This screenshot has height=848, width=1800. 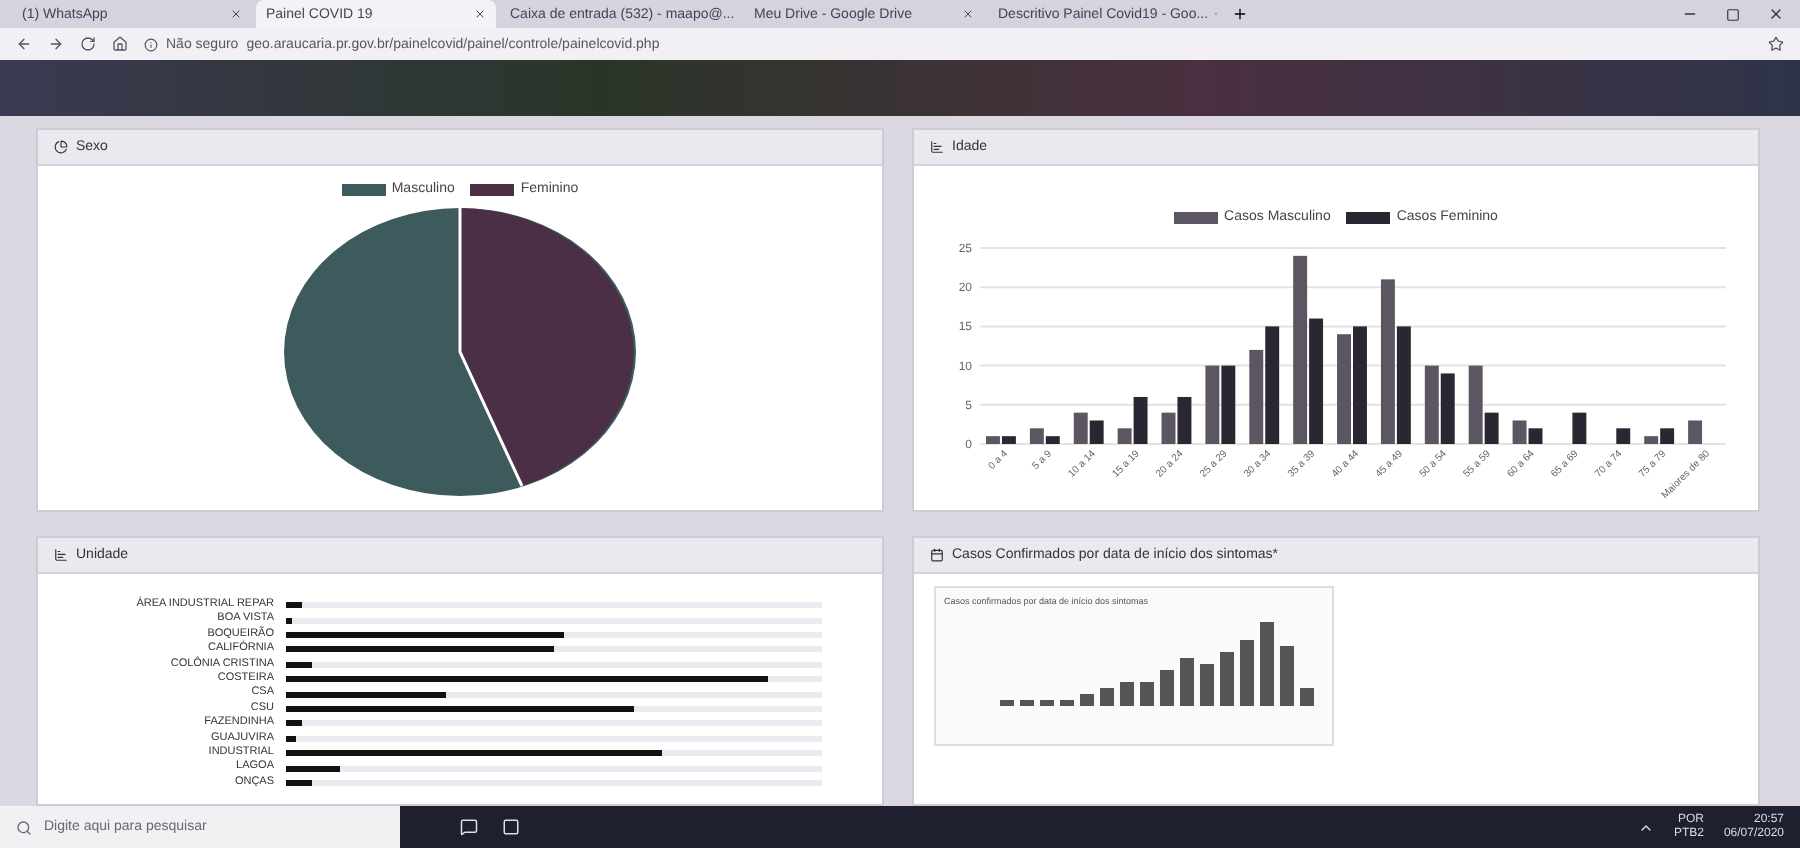 What do you see at coordinates (120, 44) in the screenshot?
I see `home-icon` at bounding box center [120, 44].